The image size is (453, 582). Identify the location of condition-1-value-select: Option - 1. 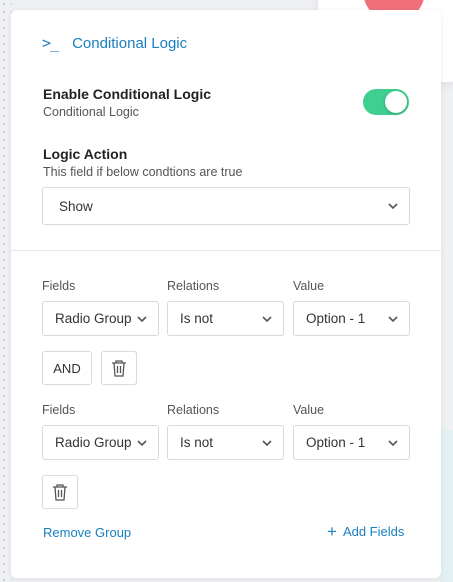
(351, 318).